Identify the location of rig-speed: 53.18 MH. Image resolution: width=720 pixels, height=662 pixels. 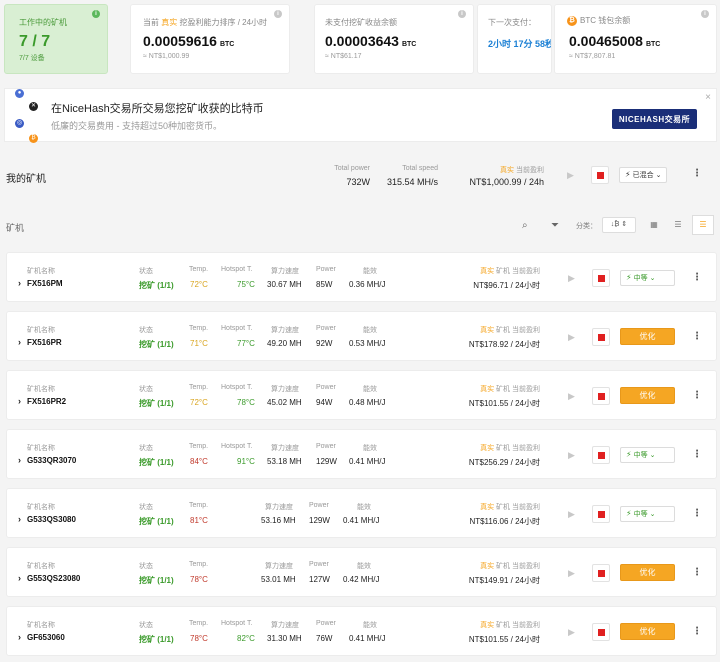
(284, 461).